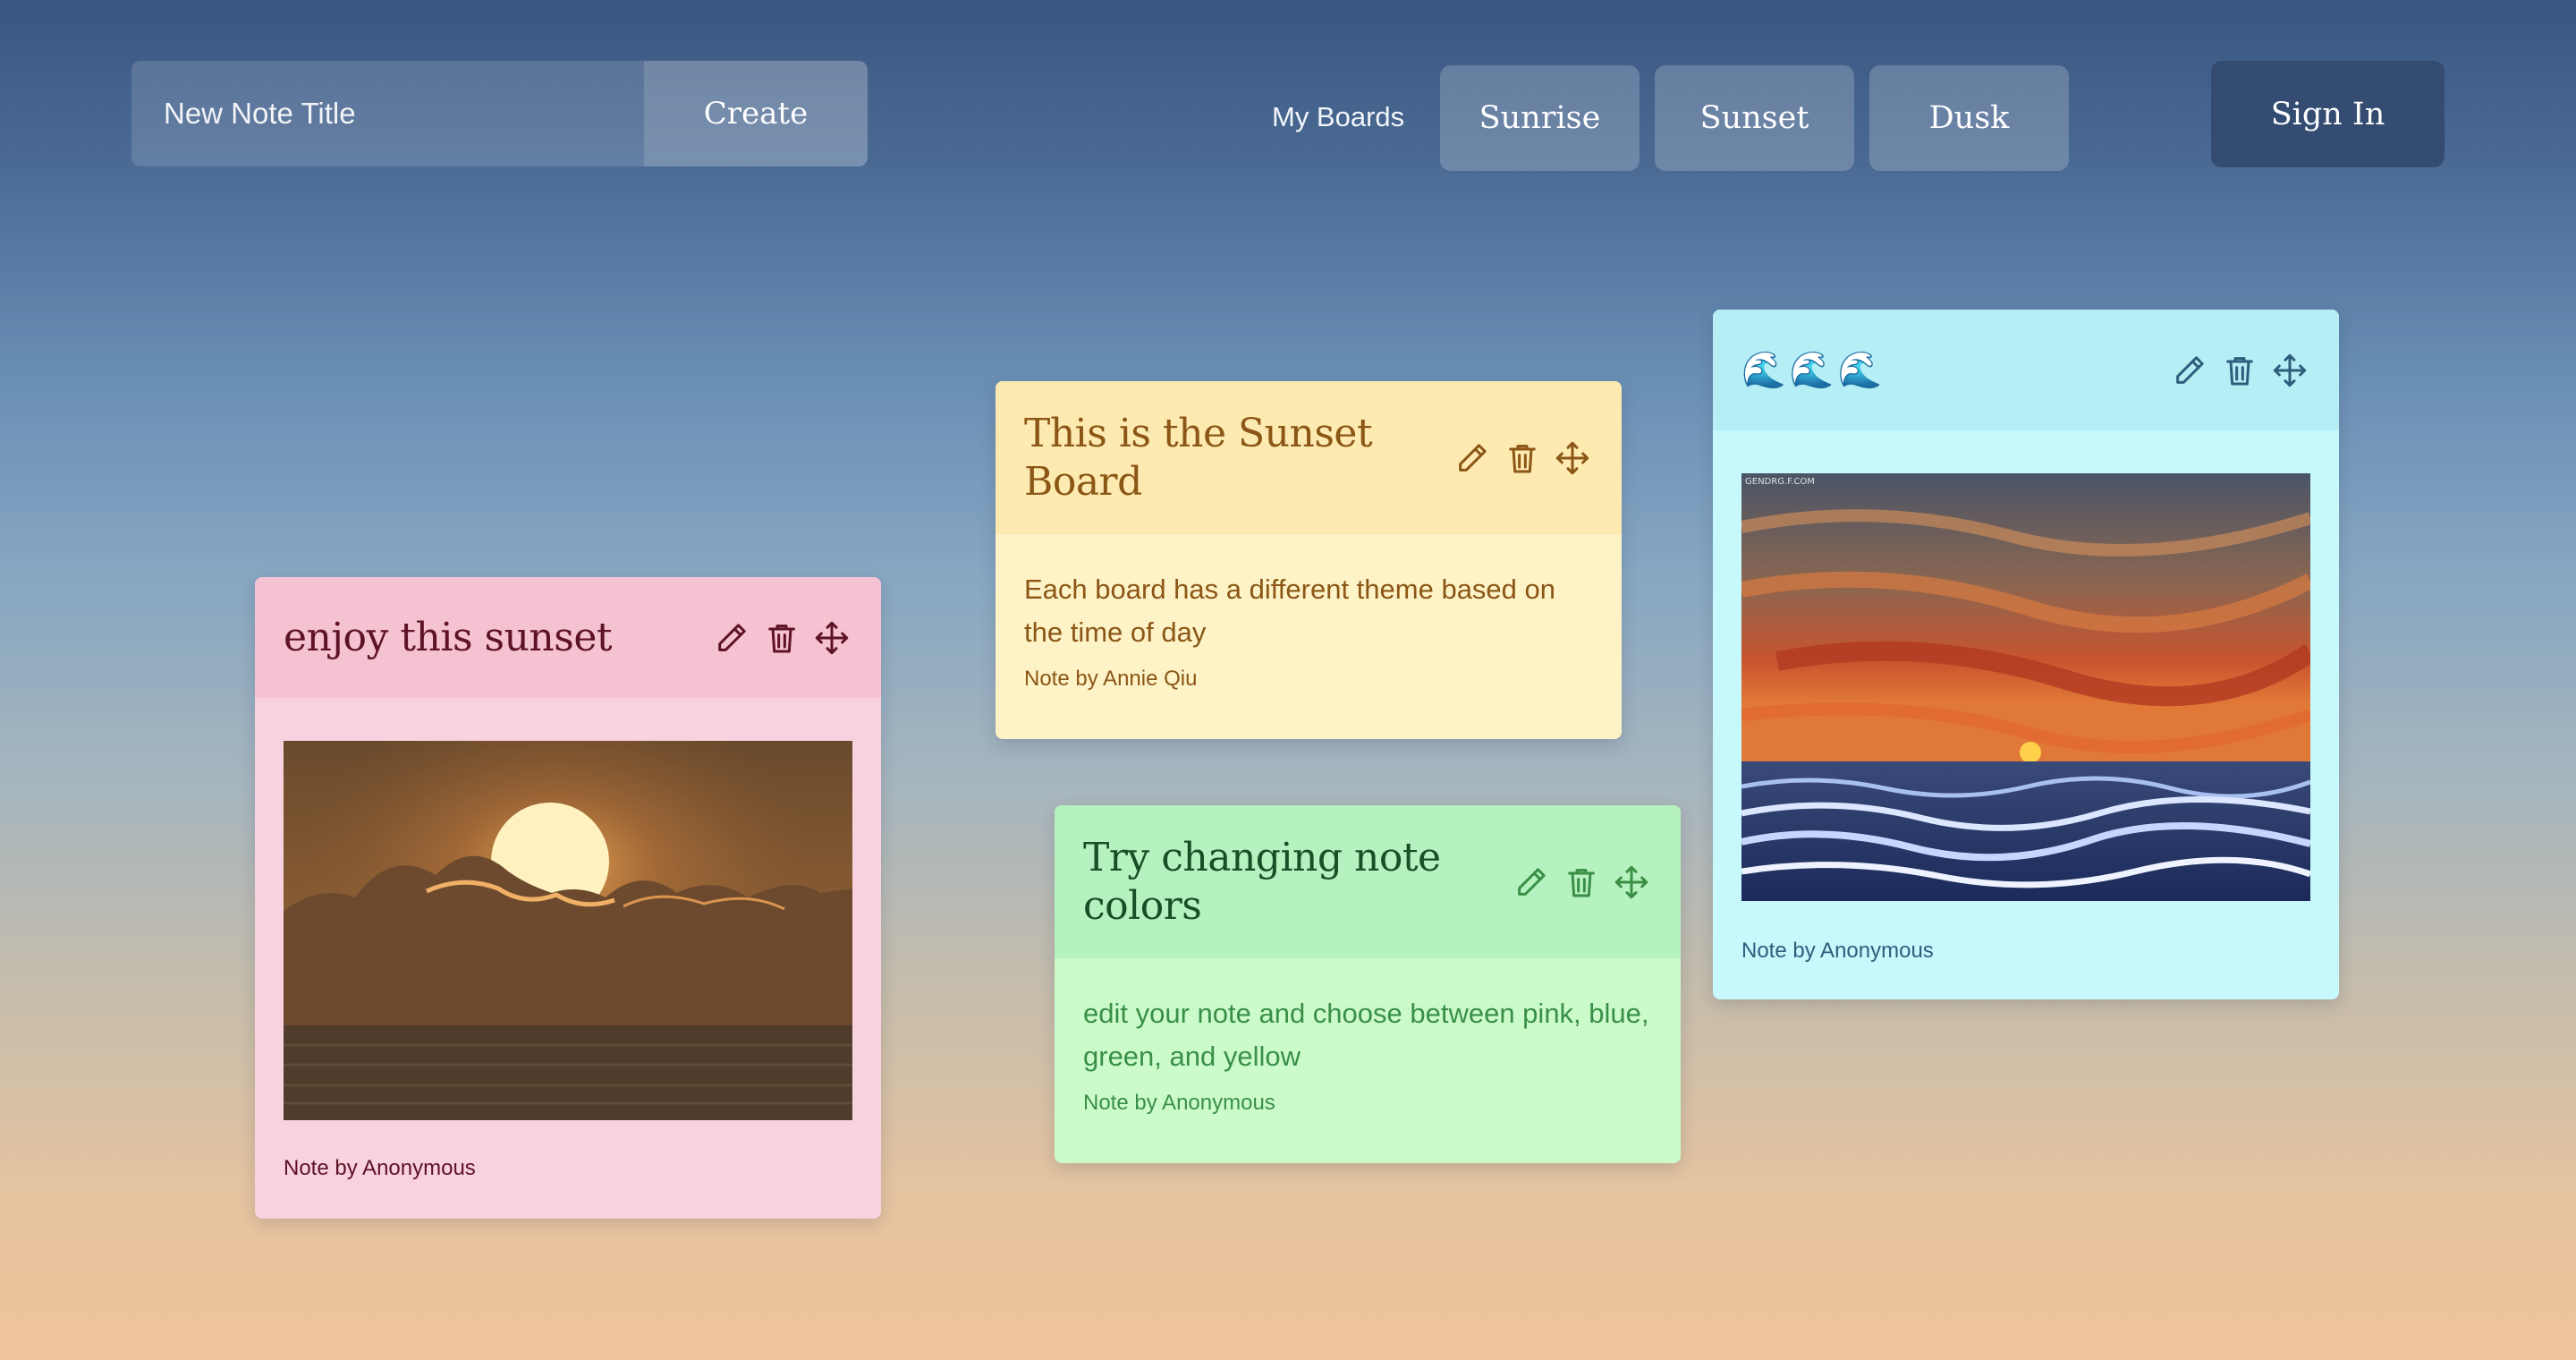  I want to click on create-button: Create, so click(756, 113).